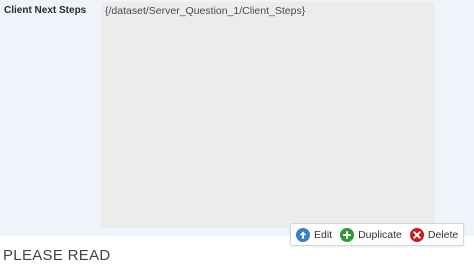 The image size is (474, 264). What do you see at coordinates (347, 234) in the screenshot?
I see `plus-circle-icon` at bounding box center [347, 234].